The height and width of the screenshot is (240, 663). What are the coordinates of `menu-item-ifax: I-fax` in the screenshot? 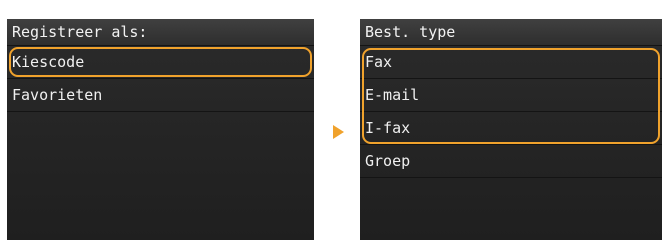 It's located at (511, 128).